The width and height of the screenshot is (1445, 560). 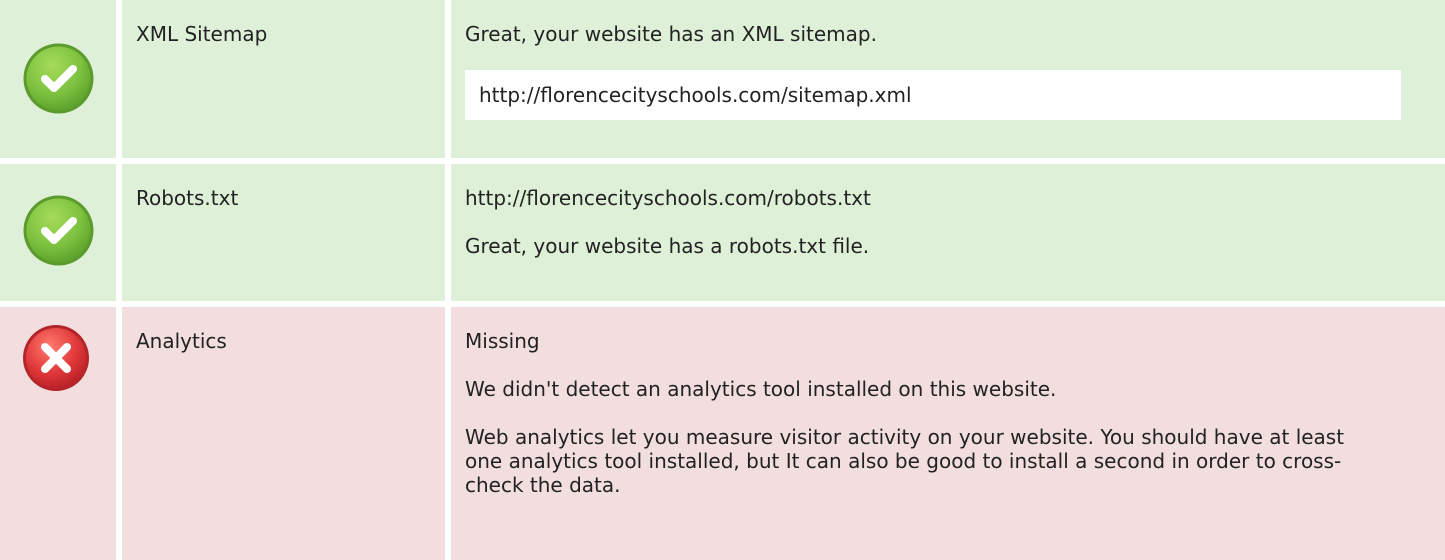 What do you see at coordinates (187, 198) in the screenshot?
I see `check-name: Robots.txt` at bounding box center [187, 198].